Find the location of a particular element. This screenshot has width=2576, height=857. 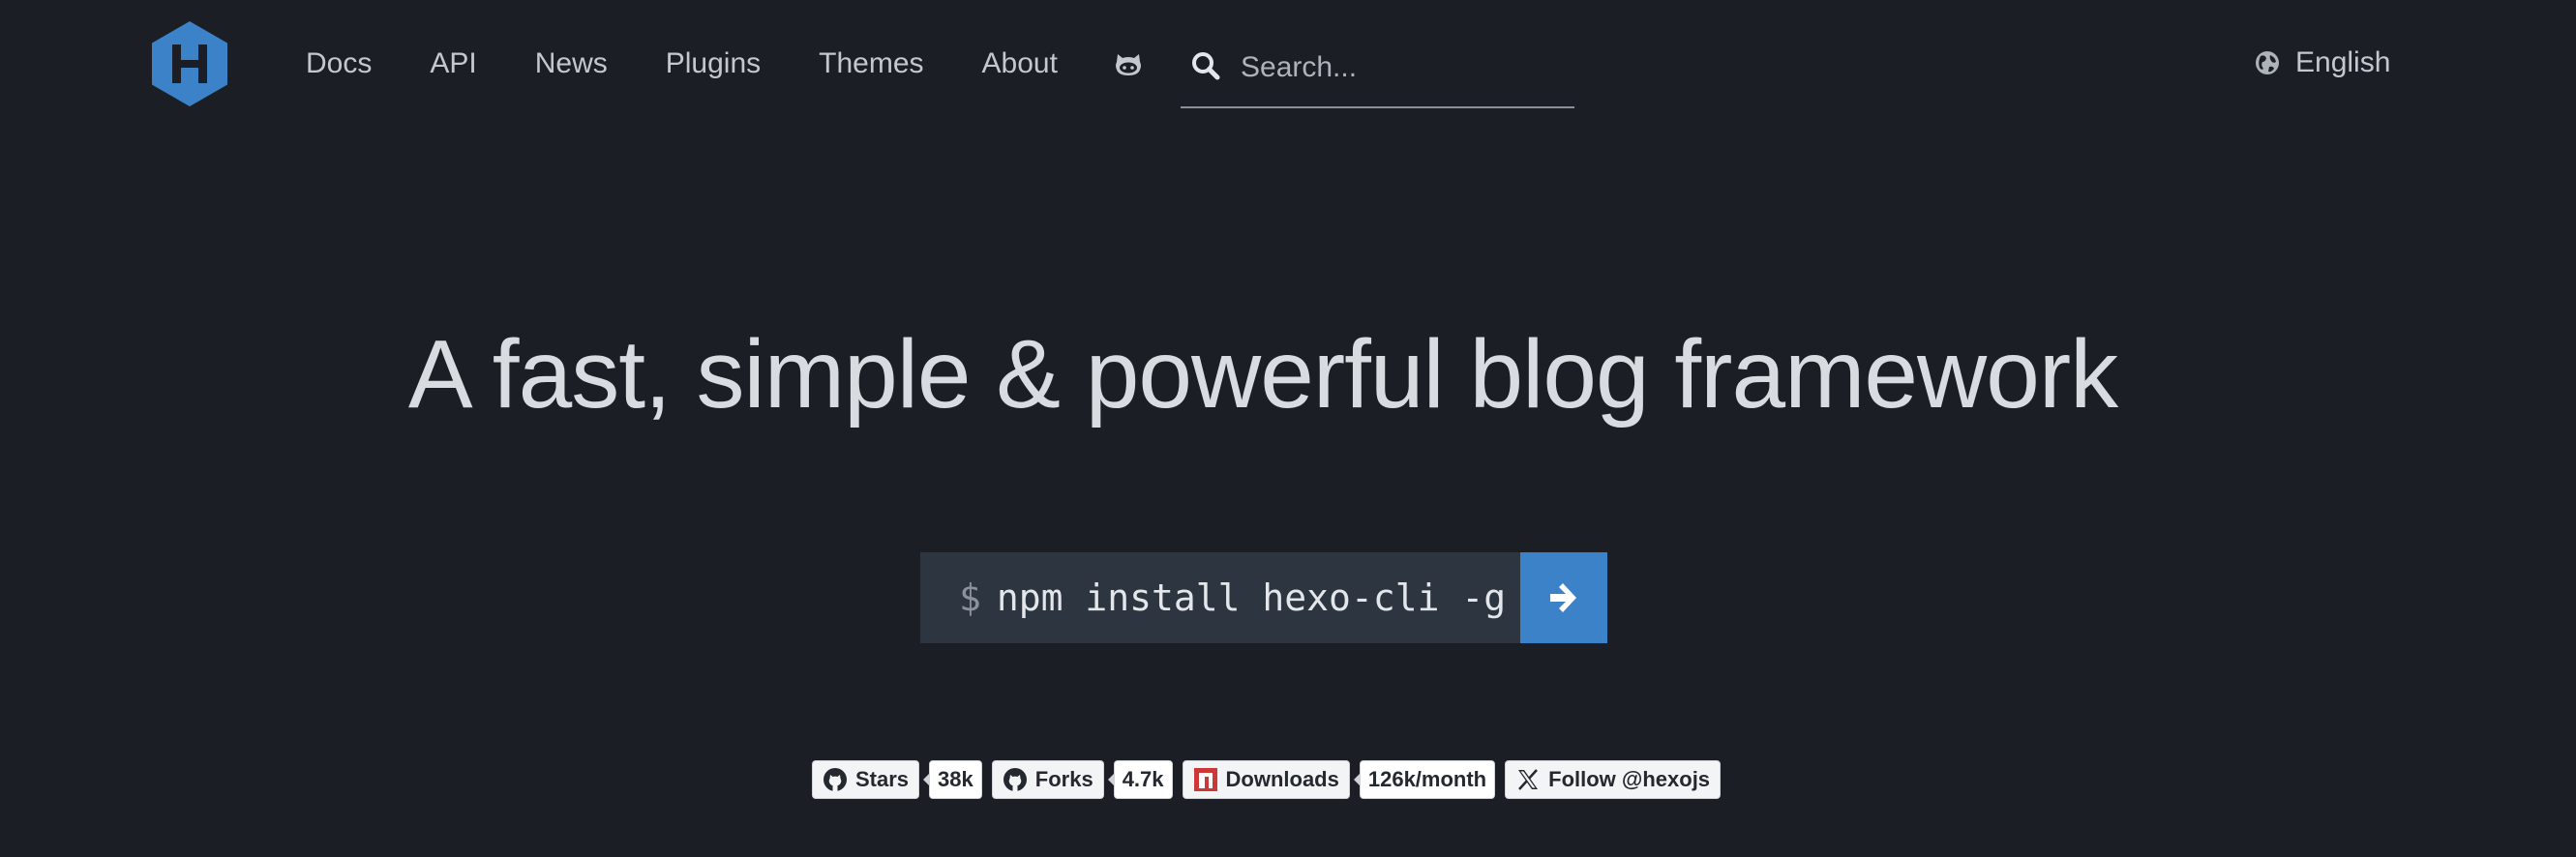

forks-label: Forks is located at coordinates (1063, 779).